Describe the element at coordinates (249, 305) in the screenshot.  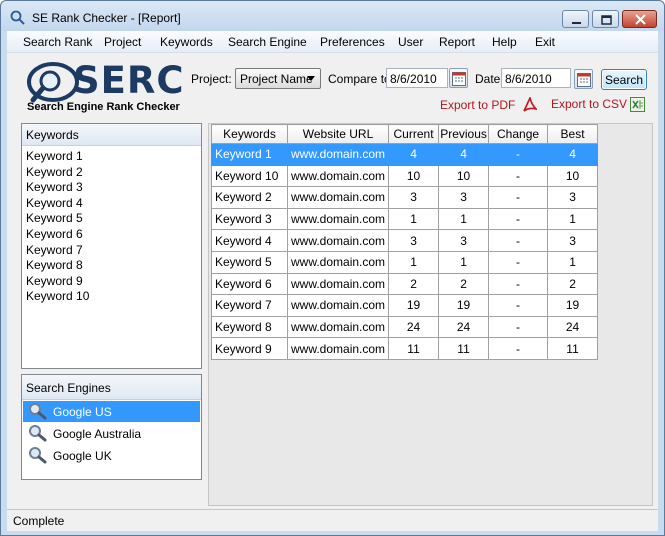
I see `table-cell: Keyword 7` at that location.